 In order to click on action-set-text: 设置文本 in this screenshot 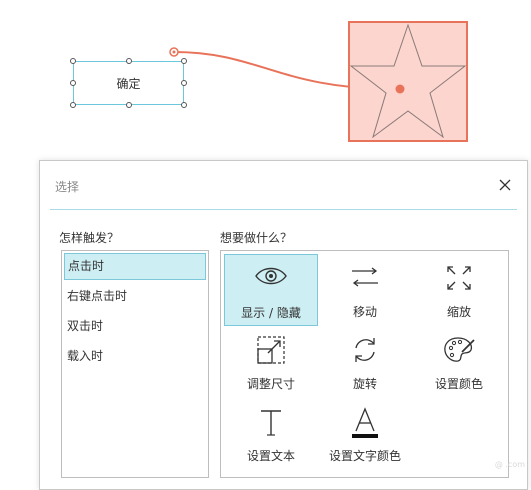, I will do `click(271, 434)`.